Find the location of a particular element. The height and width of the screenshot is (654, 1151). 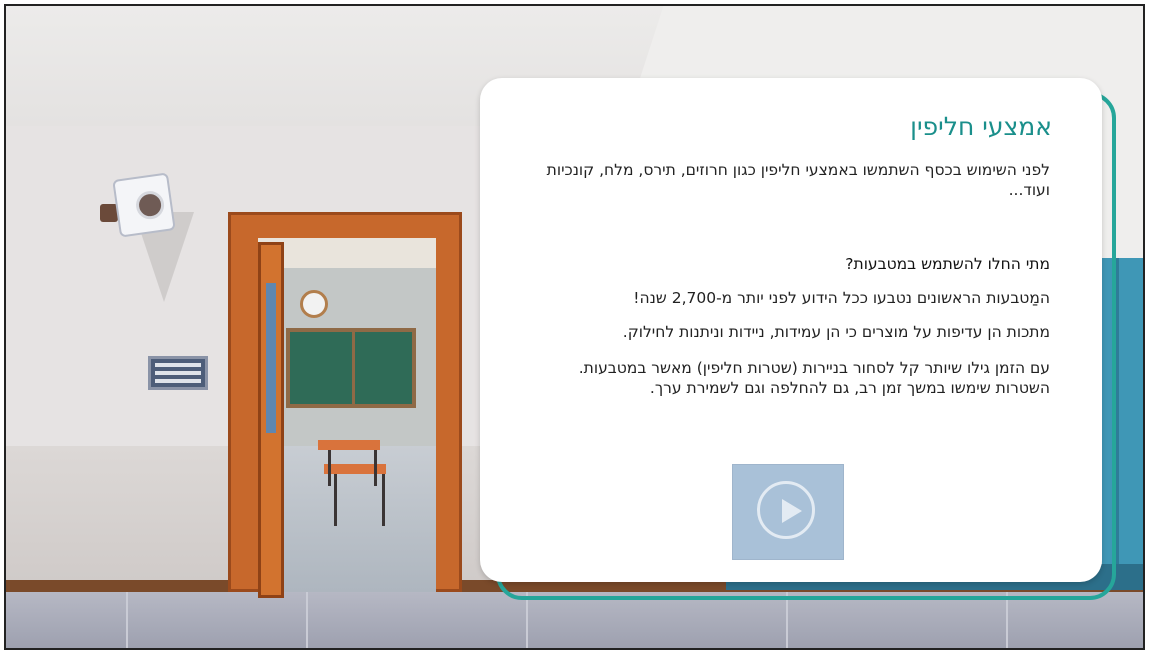

hallway-floor is located at coordinates (574, 620).